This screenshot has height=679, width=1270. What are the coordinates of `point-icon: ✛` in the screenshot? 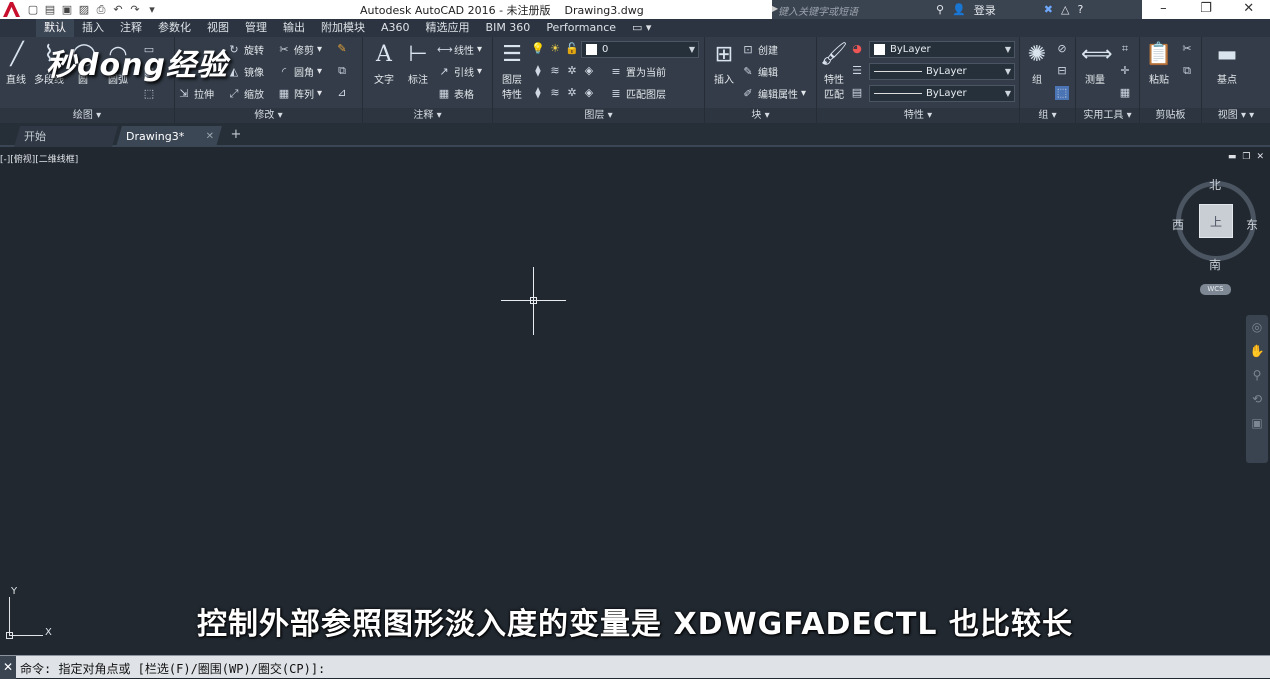 It's located at (1125, 71).